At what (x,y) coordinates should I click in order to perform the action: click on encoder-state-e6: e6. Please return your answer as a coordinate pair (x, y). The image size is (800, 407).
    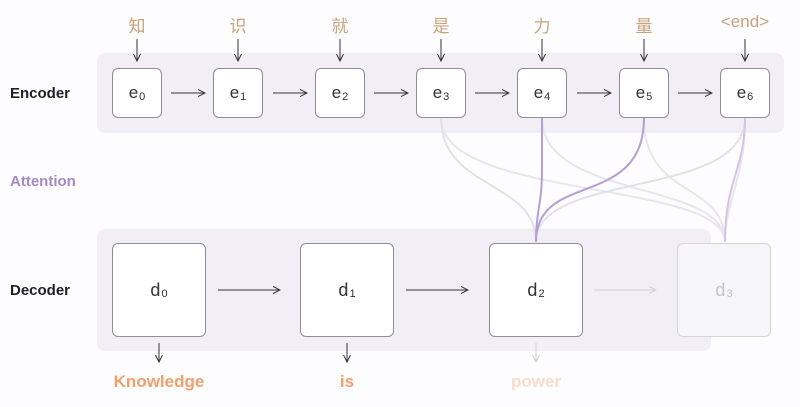
    Looking at the image, I should click on (745, 93).